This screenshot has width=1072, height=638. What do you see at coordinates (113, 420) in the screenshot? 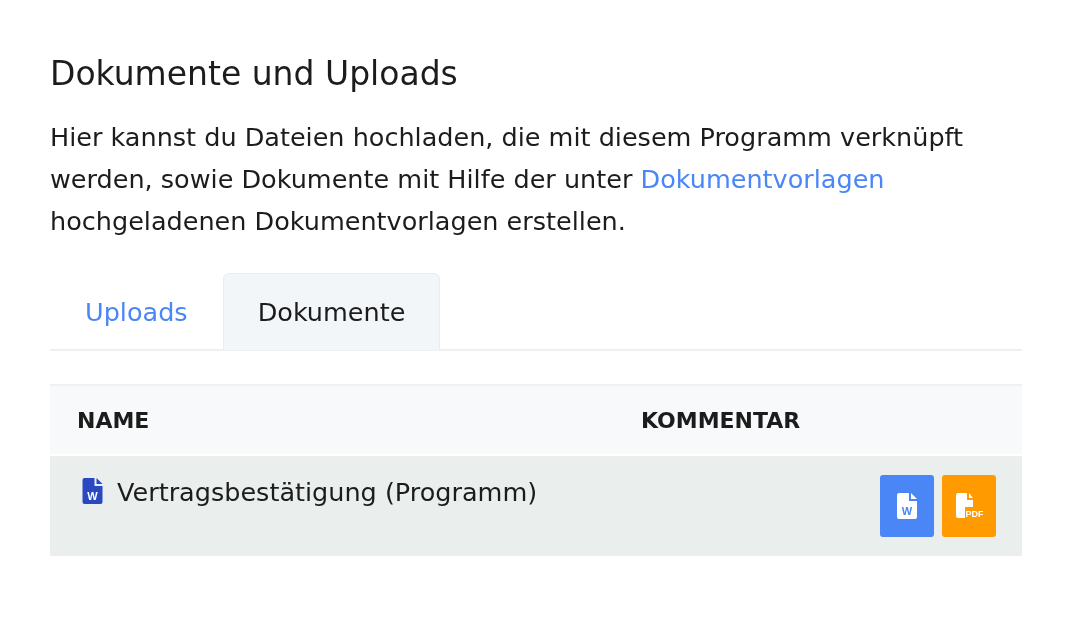
I see `column-header: NAME` at bounding box center [113, 420].